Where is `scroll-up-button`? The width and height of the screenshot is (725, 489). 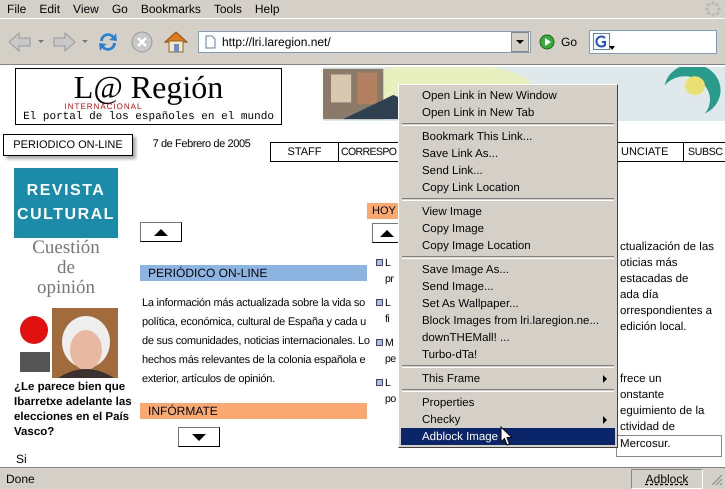 scroll-up-button is located at coordinates (161, 232).